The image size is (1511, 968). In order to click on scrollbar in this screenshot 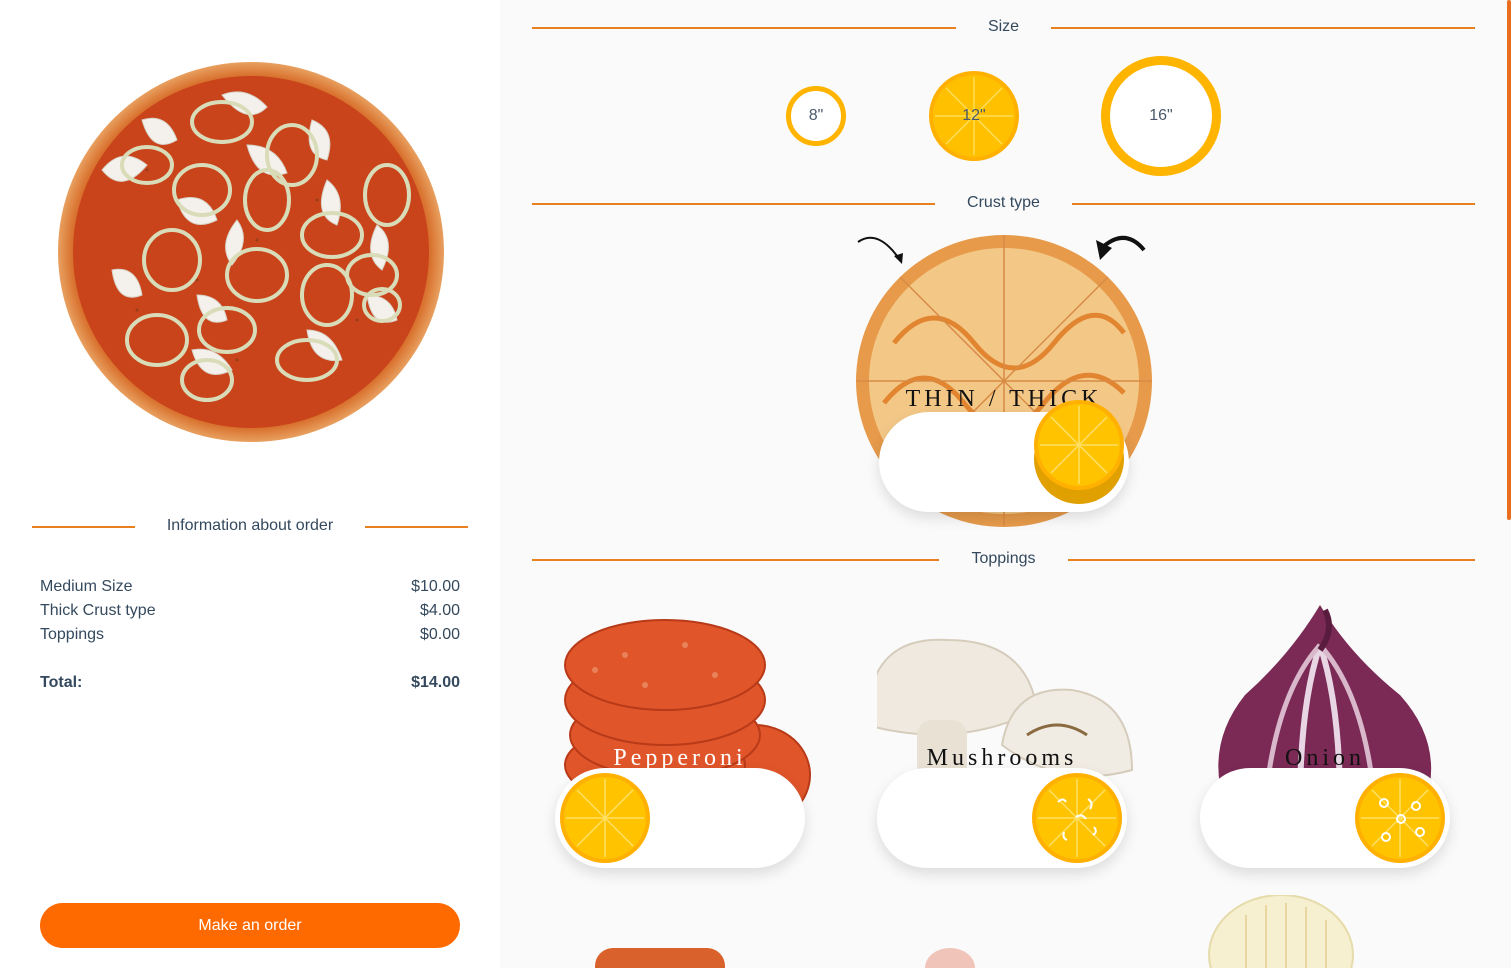, I will do `click(1509, 260)`.